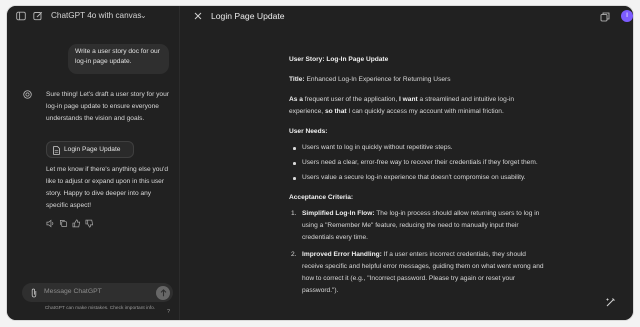 This screenshot has width=640, height=327. Describe the element at coordinates (308, 131) in the screenshot. I see `user-needs-heading: User Needs:` at that location.